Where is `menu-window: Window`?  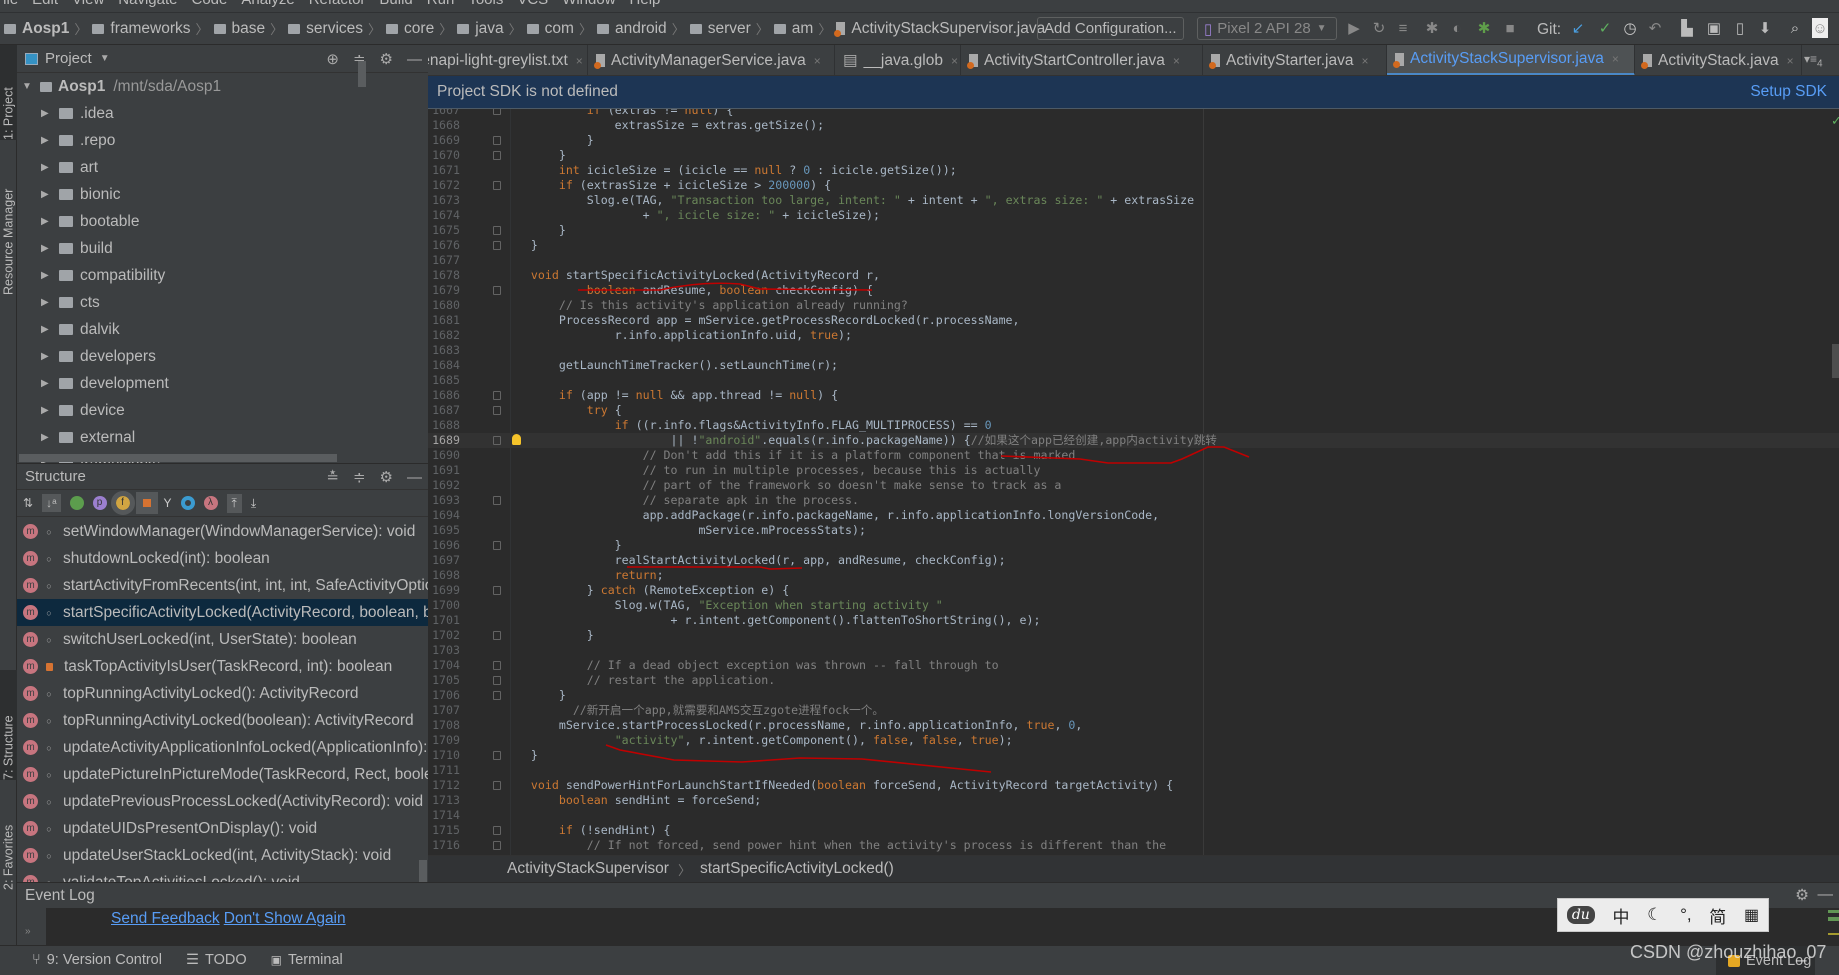
menu-window: Window is located at coordinates (588, 4).